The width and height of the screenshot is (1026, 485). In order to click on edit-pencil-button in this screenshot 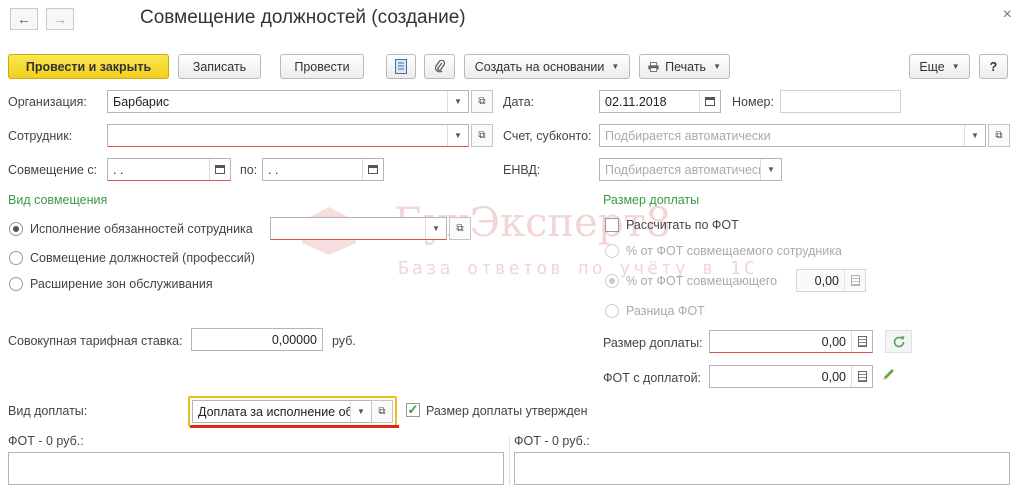, I will do `click(891, 376)`.